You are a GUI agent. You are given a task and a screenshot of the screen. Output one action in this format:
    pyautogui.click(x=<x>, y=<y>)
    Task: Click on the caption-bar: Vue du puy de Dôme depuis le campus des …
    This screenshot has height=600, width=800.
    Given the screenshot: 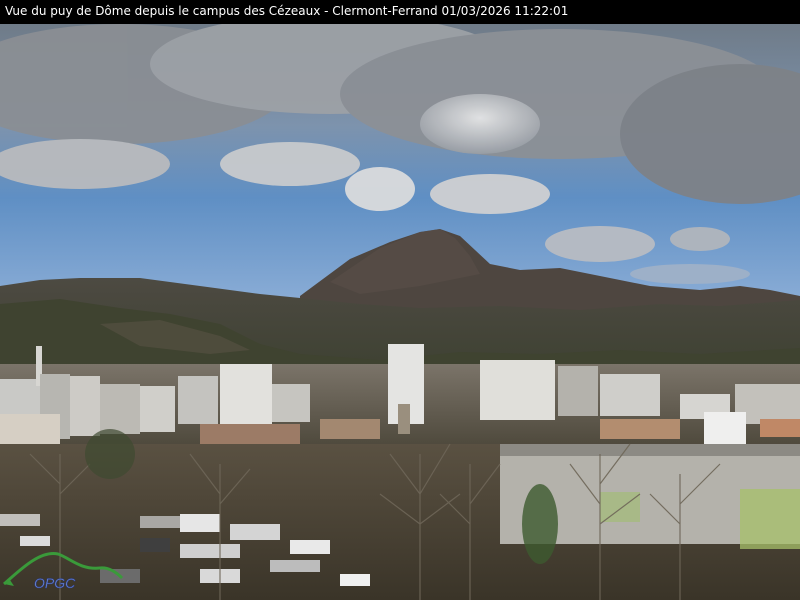 What is the action you would take?
    pyautogui.click(x=400, y=12)
    